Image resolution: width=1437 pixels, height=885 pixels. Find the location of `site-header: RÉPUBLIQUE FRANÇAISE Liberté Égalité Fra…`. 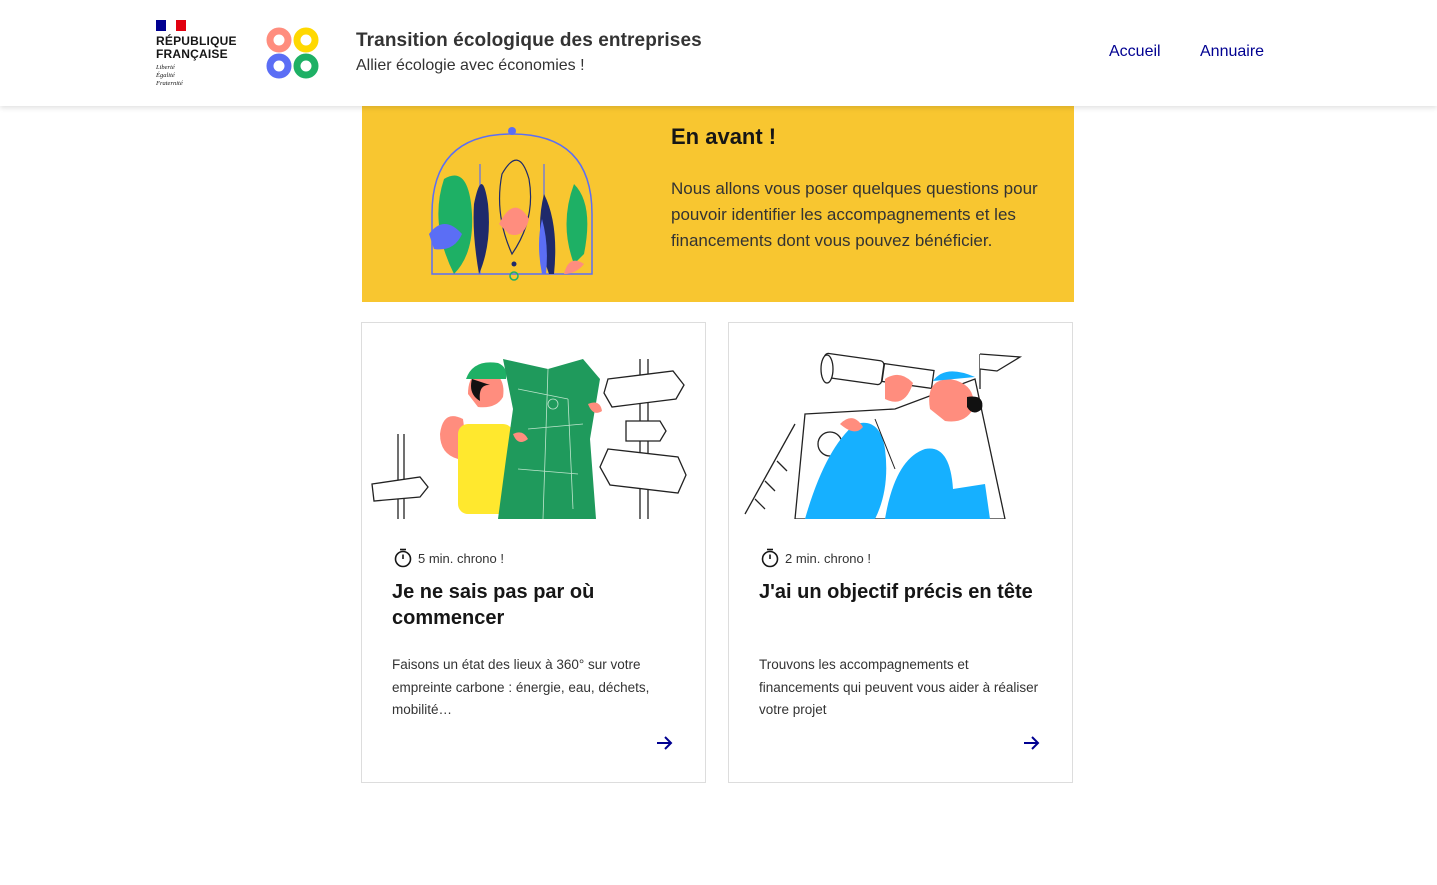

site-header: RÉPUBLIQUE FRANÇAISE Liberté Égalité Fra… is located at coordinates (718, 53).